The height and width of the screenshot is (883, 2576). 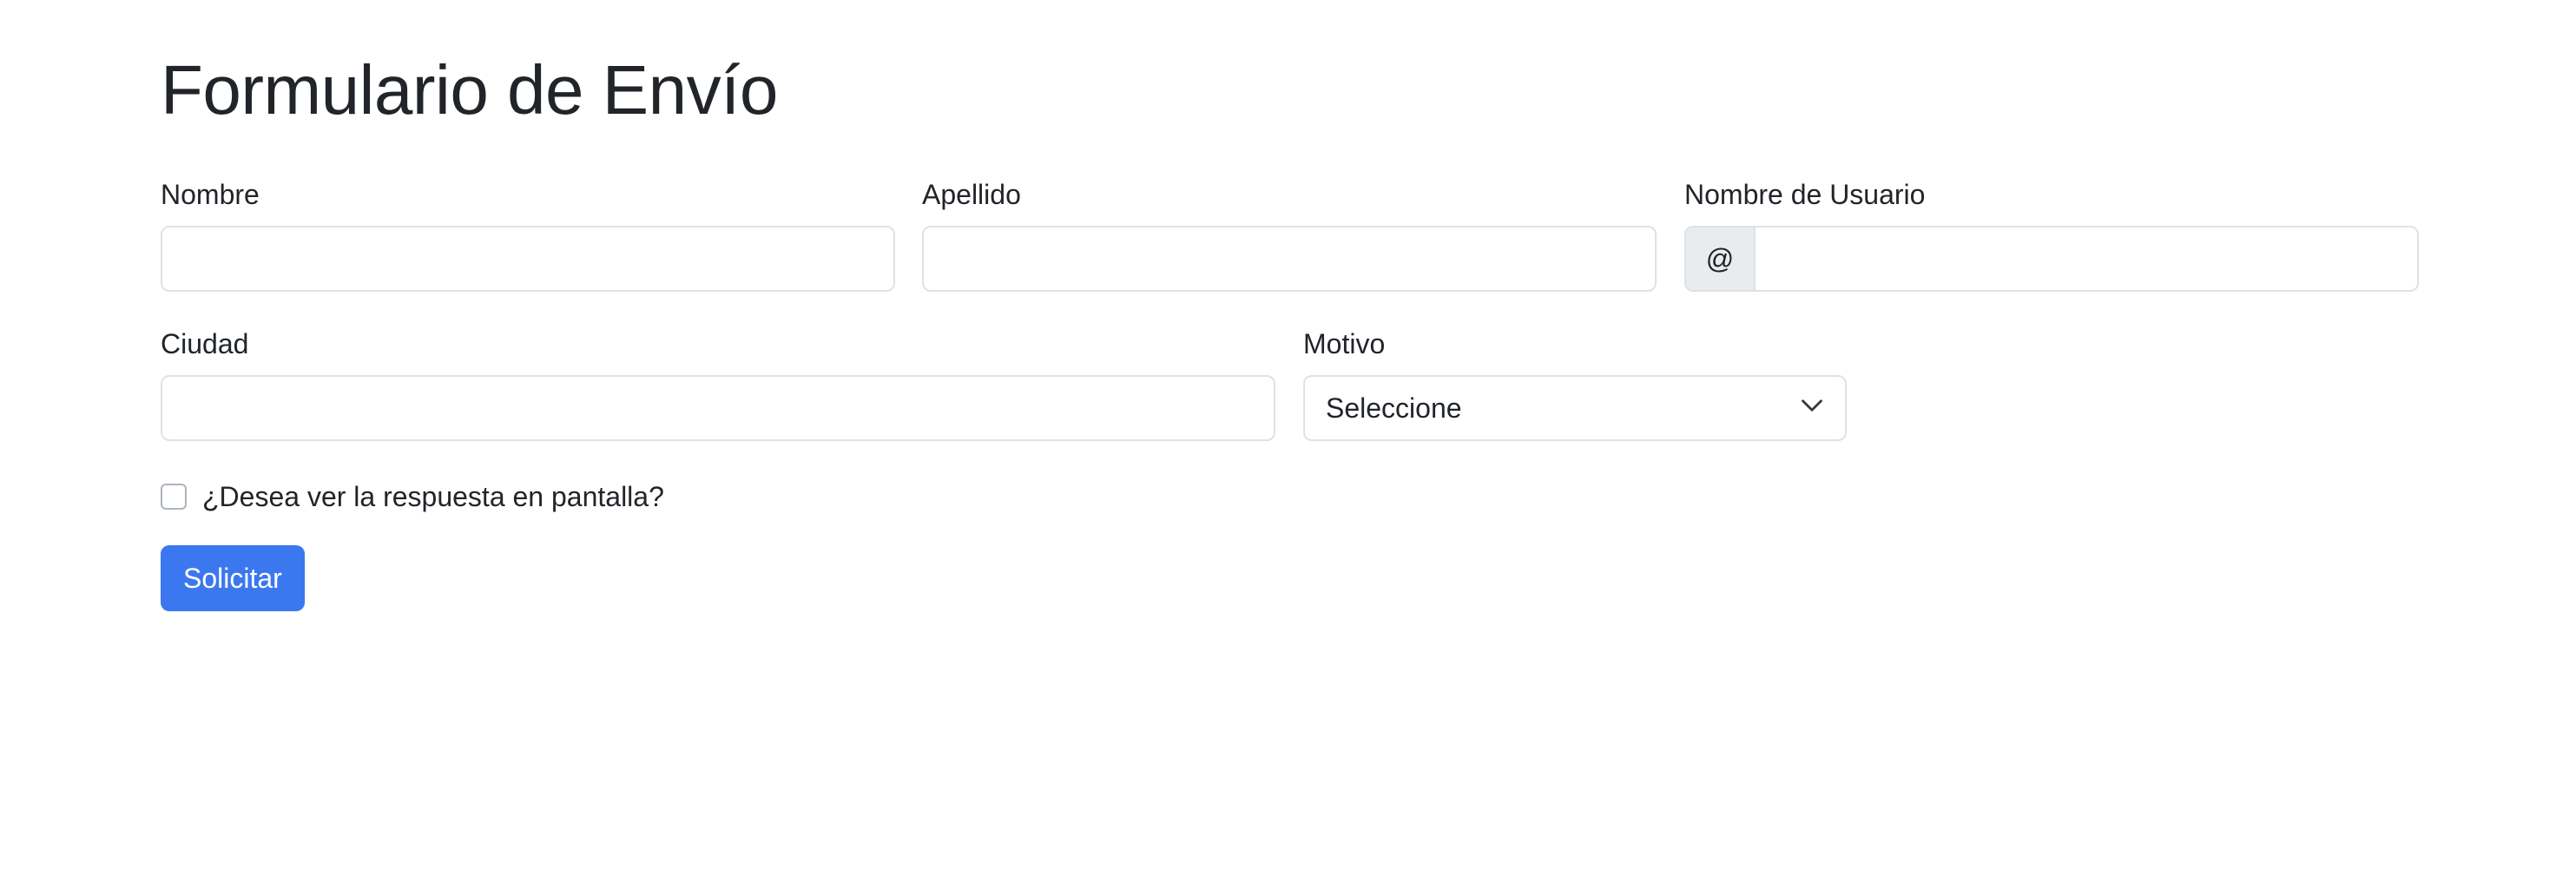 I want to click on field-nombre: Nombre, so click(x=528, y=236).